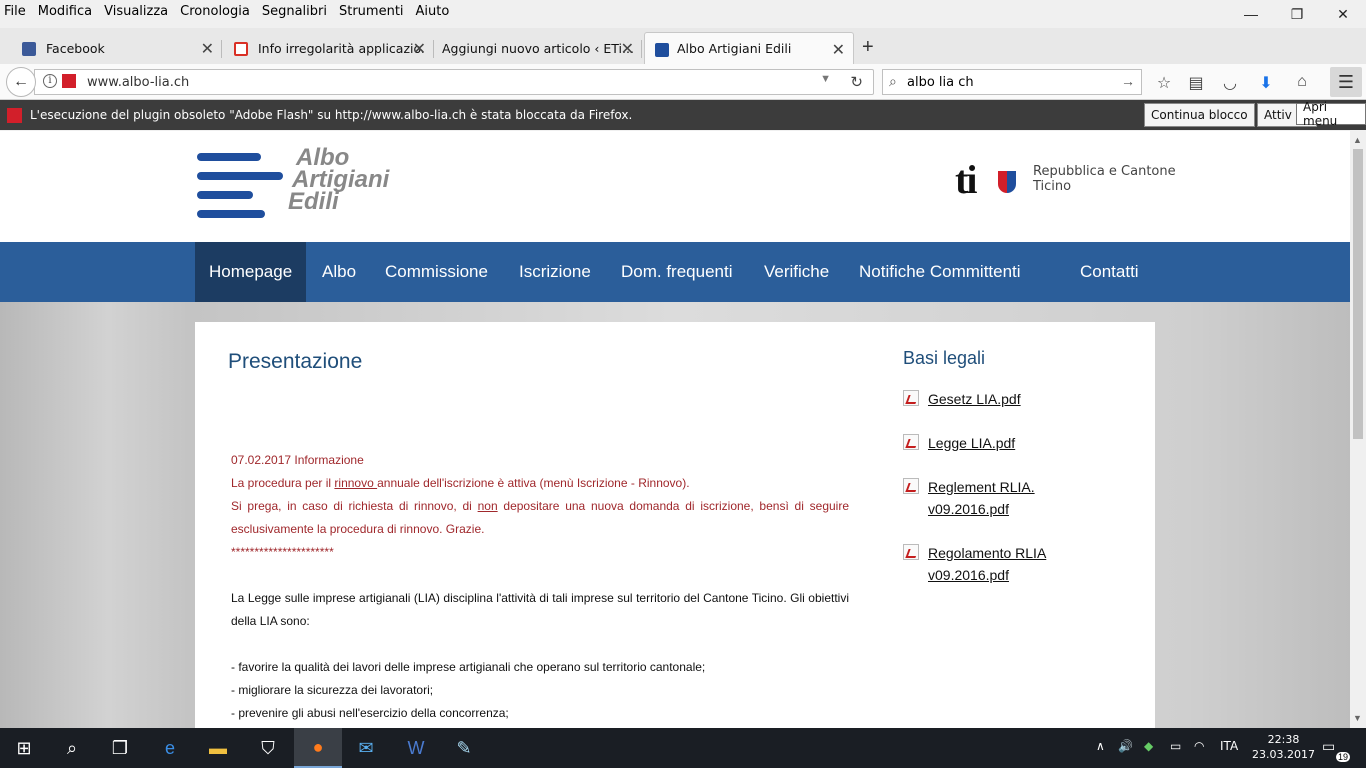  I want to click on pdf-link-text: Gesetz LIA.pdf, so click(974, 399).